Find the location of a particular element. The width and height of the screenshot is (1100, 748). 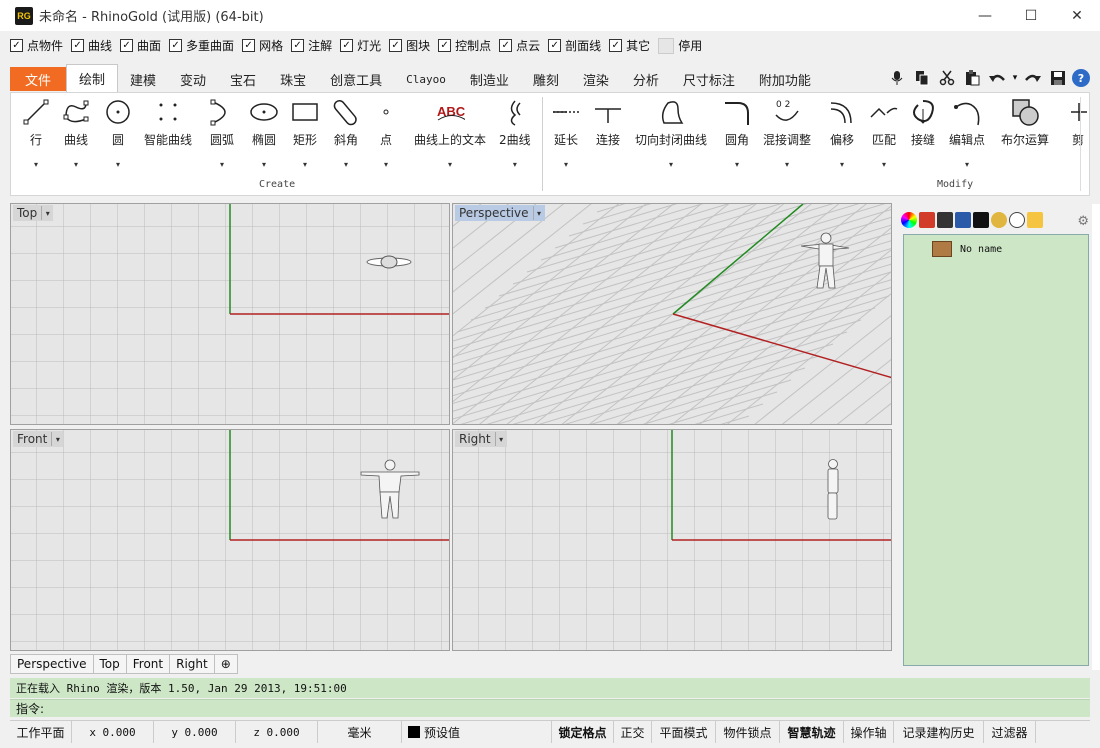

viewport-top: Top ▾ is located at coordinates (230, 314).